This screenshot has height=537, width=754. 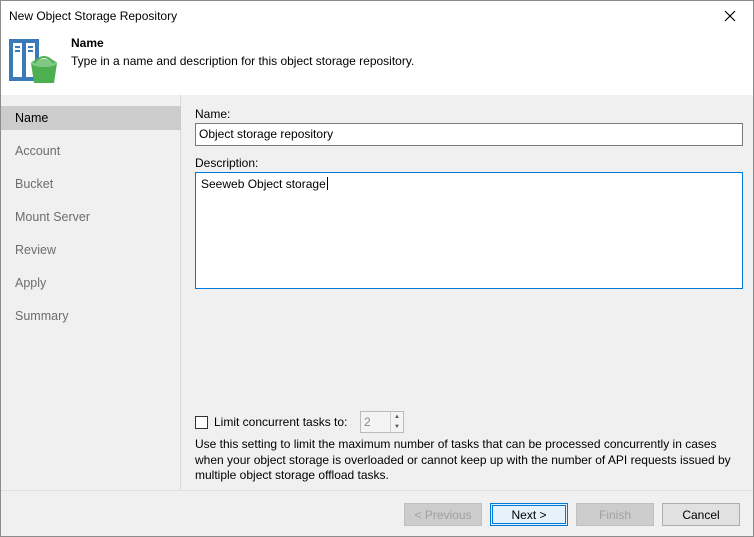 What do you see at coordinates (280, 422) in the screenshot?
I see `limit-tasks-label: Limit concurrent tasks to:` at bounding box center [280, 422].